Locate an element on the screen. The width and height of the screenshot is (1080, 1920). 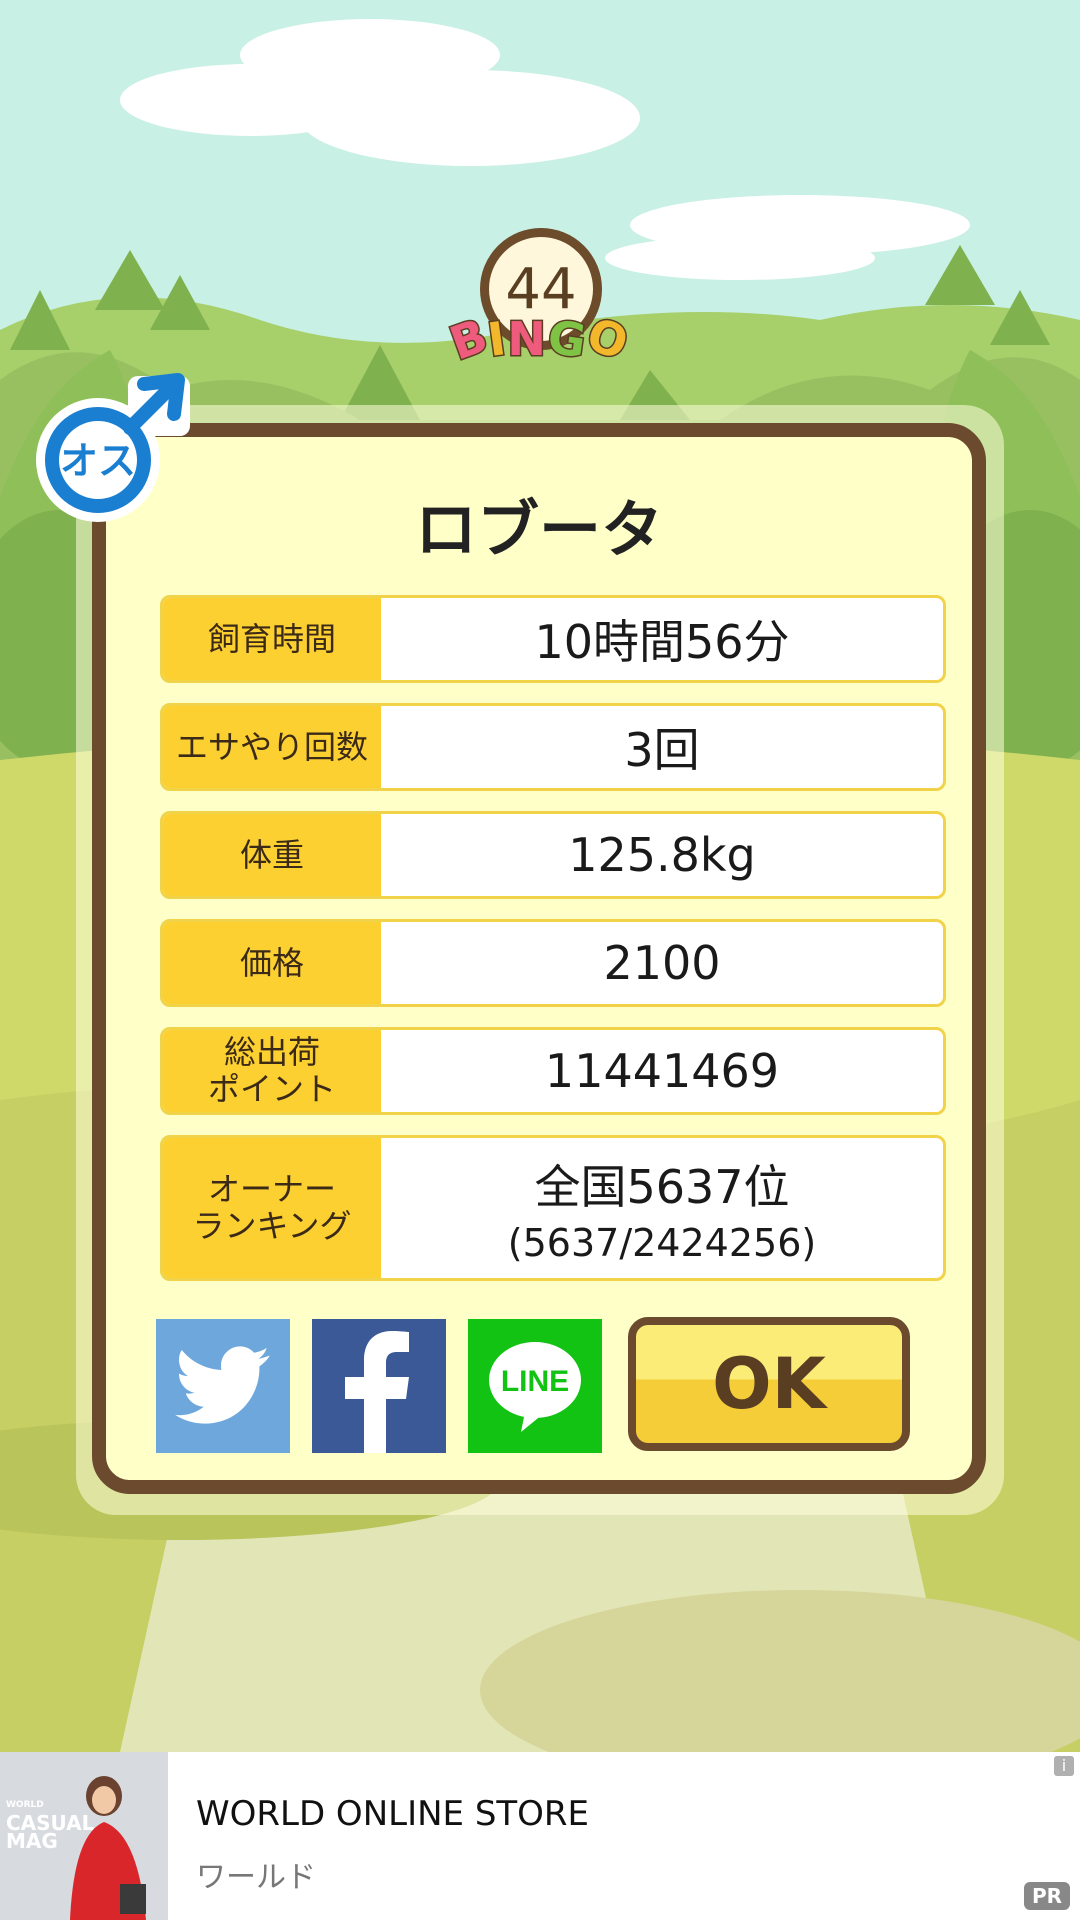
male-symbol-icon: オス is located at coordinates (113, 447).